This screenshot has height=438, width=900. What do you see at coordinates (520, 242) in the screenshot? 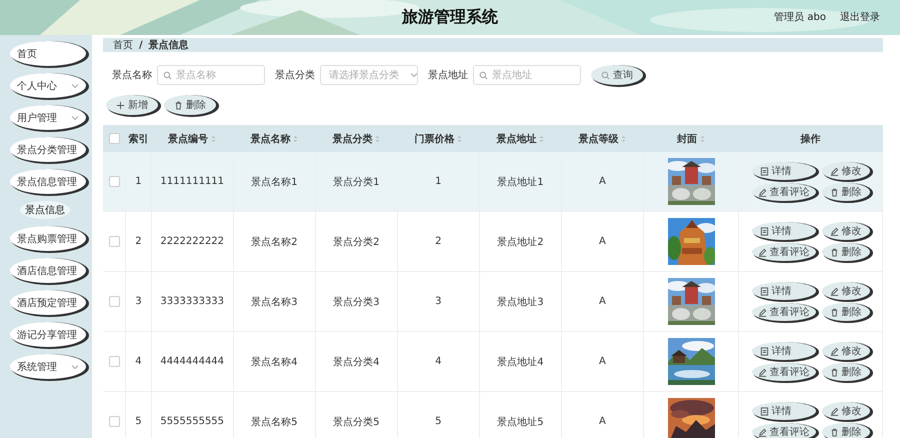
I see `table-cell: 景点地址2` at bounding box center [520, 242].